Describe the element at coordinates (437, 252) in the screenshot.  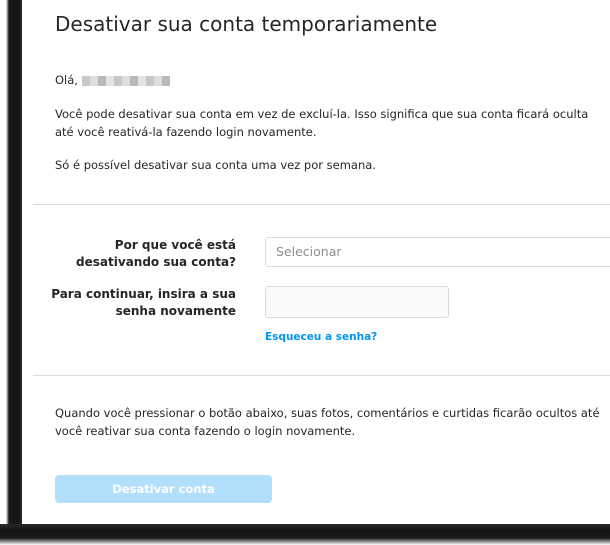
I see `reason-select: Selecionar` at that location.